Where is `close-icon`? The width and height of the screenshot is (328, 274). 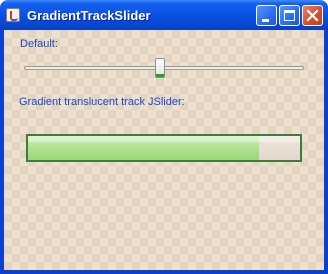
close-icon is located at coordinates (312, 15).